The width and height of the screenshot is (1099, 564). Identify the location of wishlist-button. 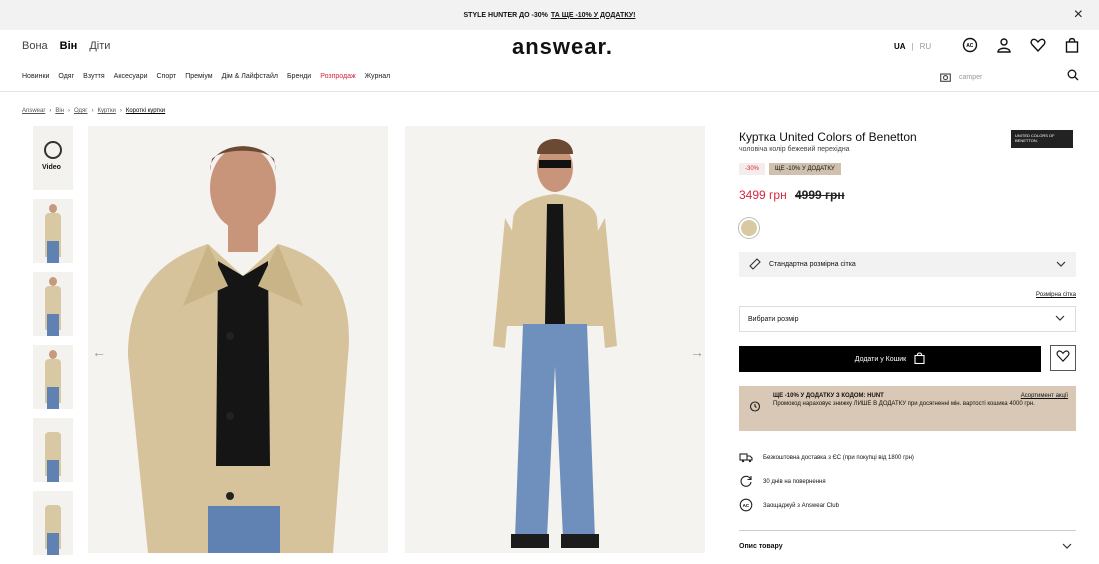
(1063, 358).